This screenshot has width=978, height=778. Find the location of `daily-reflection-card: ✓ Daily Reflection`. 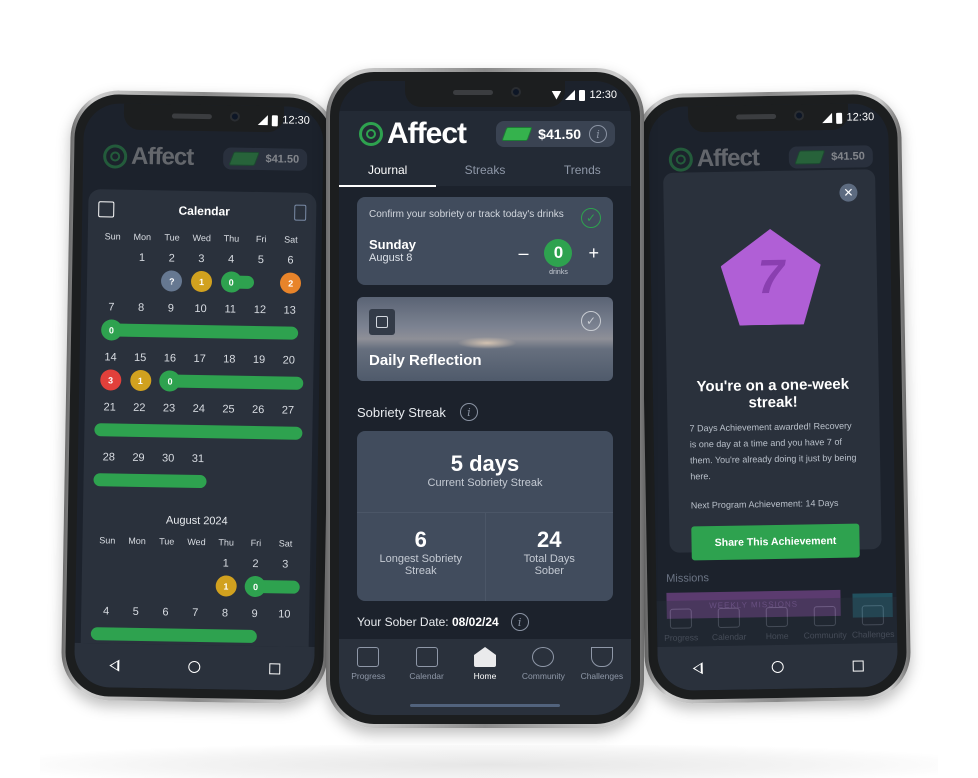

daily-reflection-card: ✓ Daily Reflection is located at coordinates (485, 339).